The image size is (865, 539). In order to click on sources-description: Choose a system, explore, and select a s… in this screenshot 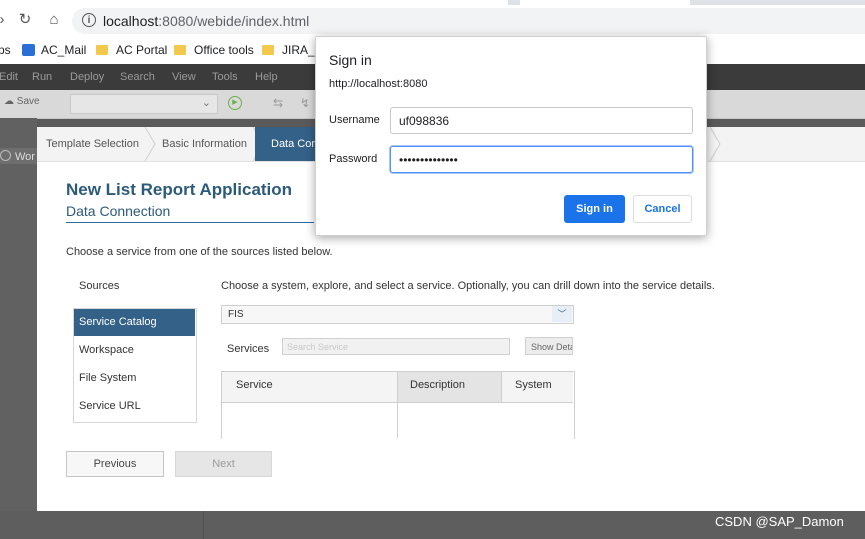, I will do `click(468, 286)`.